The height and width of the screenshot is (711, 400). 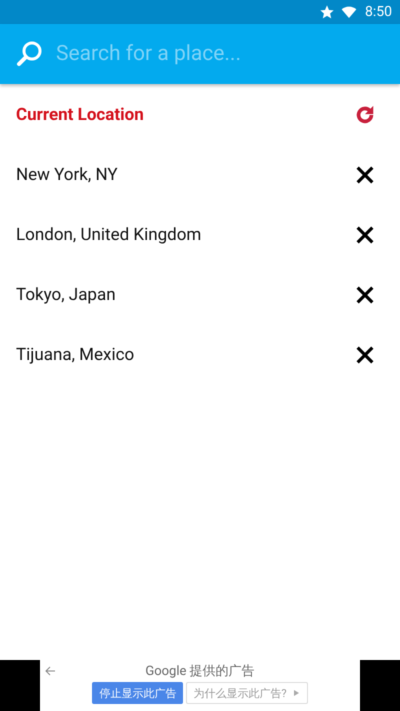 I want to click on wifi-icon, so click(x=349, y=12).